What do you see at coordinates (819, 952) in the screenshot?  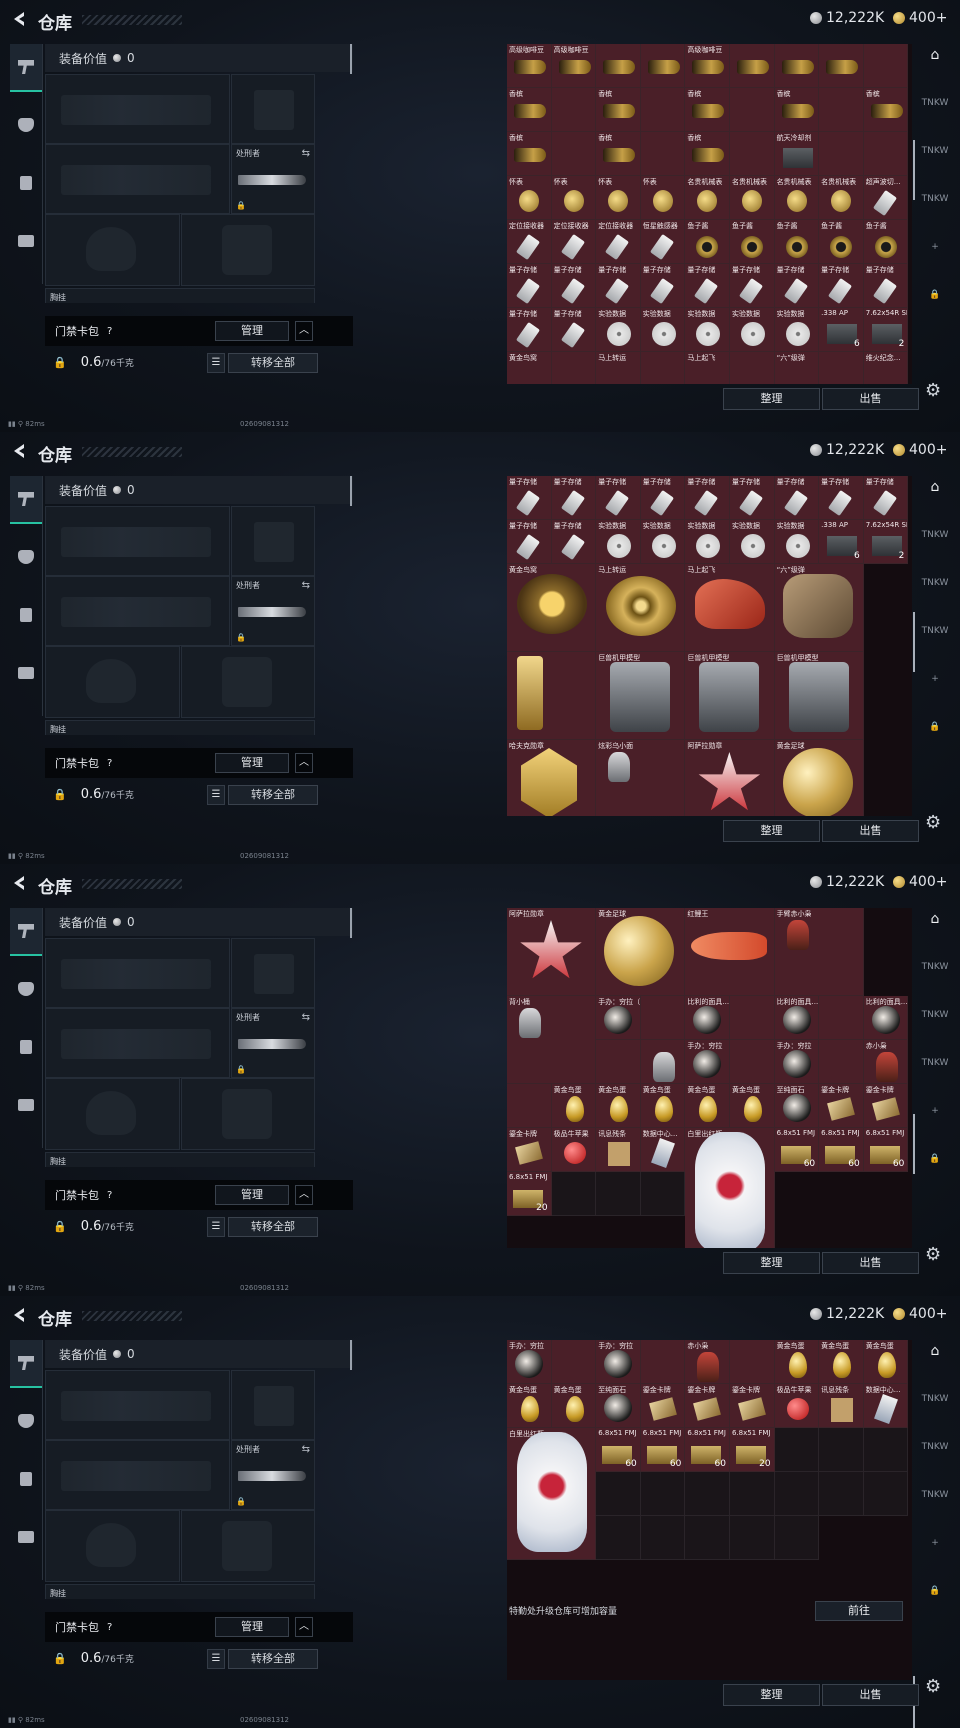 I see `stash-item-large: 手臂赤小枭` at bounding box center [819, 952].